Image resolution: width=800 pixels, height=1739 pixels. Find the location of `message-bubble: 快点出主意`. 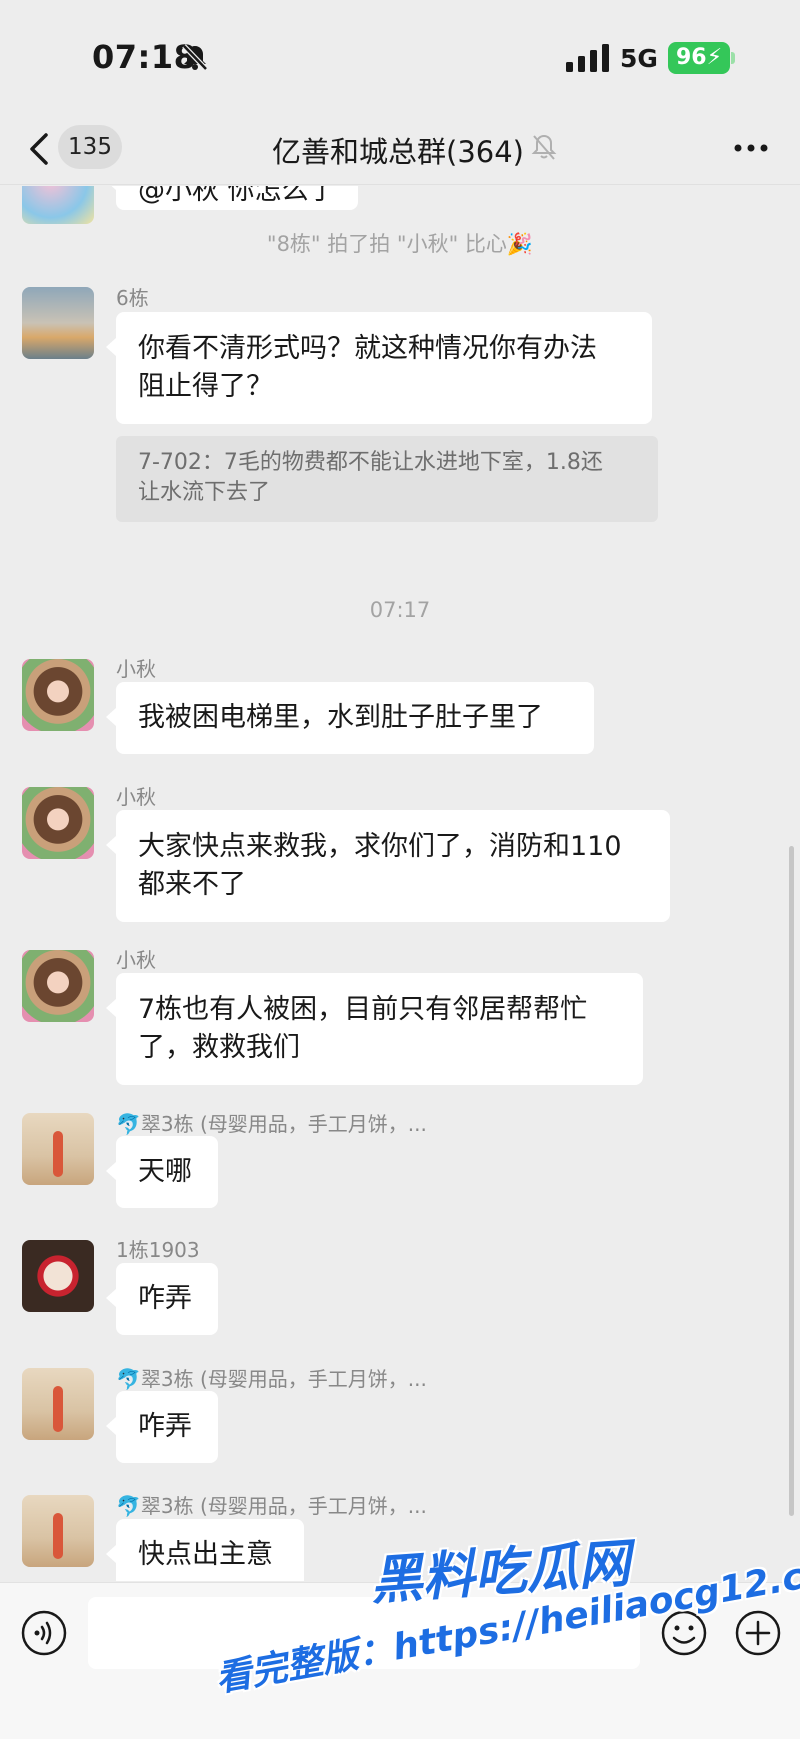

message-bubble: 快点出主意 is located at coordinates (205, 1550).